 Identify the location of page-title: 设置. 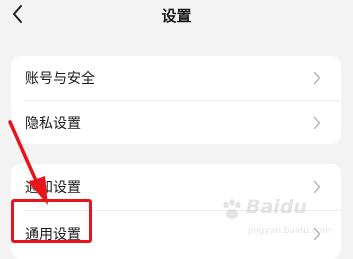
(176, 16).